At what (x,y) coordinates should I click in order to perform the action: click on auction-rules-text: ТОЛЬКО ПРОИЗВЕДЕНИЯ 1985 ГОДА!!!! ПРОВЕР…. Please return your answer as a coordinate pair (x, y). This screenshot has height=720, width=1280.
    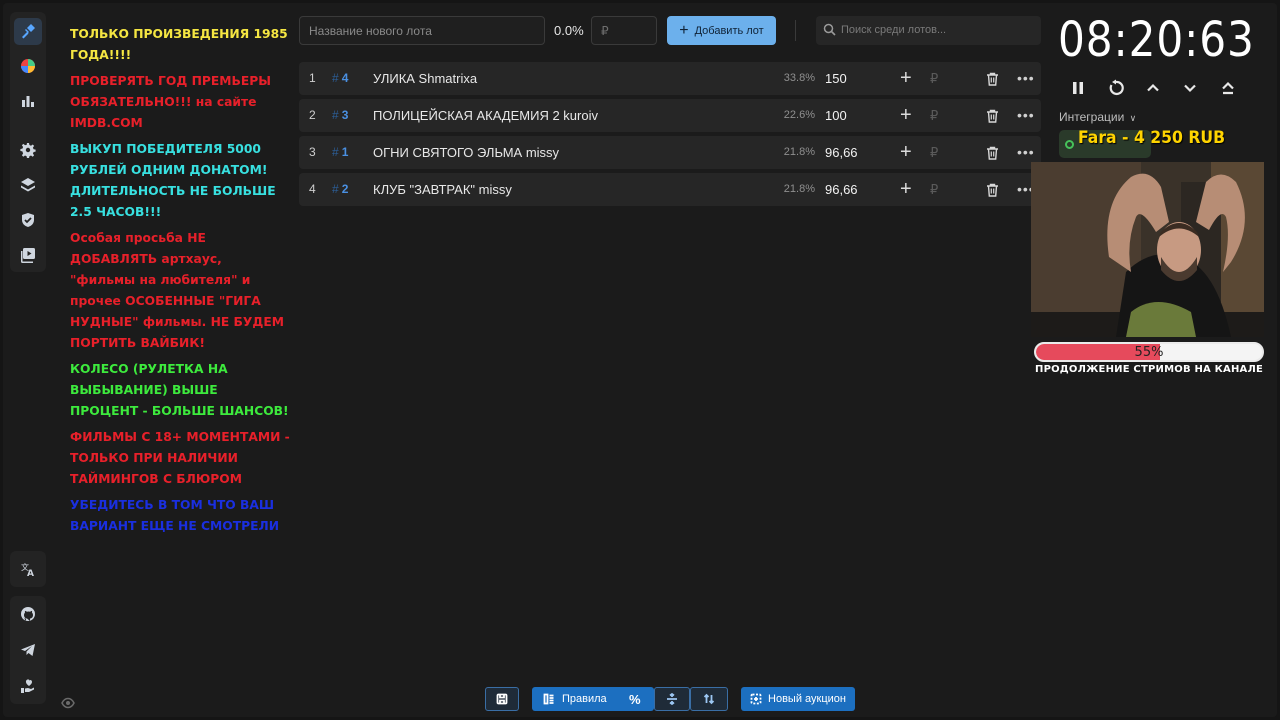
    Looking at the image, I should click on (180, 283).